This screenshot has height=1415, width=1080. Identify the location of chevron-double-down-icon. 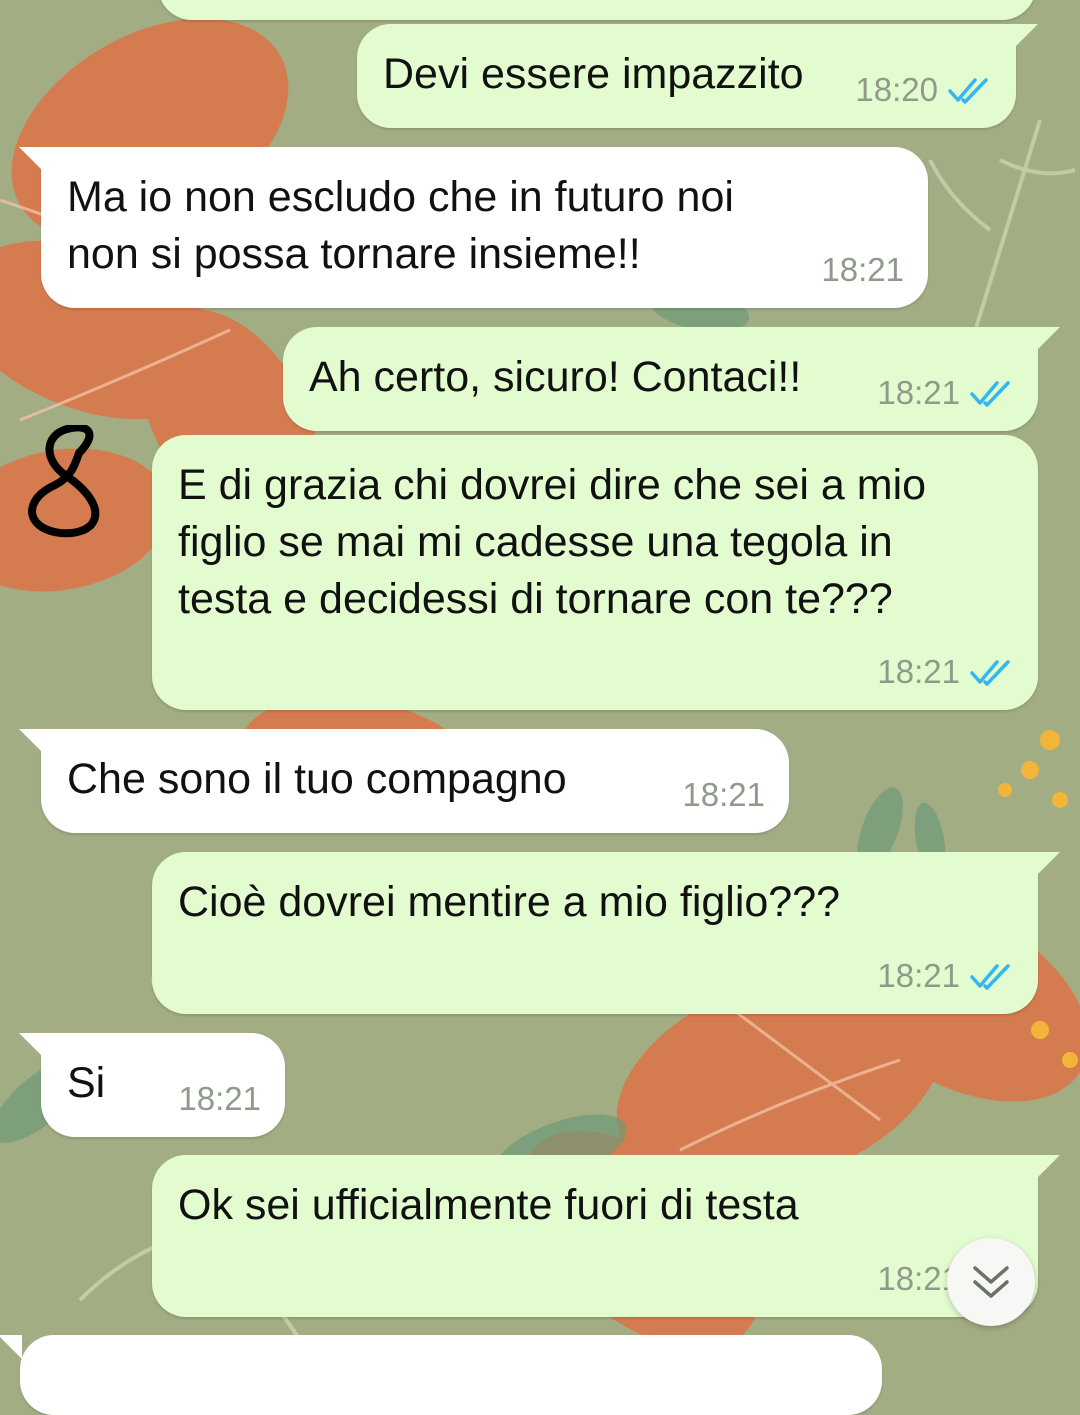
(991, 1282).